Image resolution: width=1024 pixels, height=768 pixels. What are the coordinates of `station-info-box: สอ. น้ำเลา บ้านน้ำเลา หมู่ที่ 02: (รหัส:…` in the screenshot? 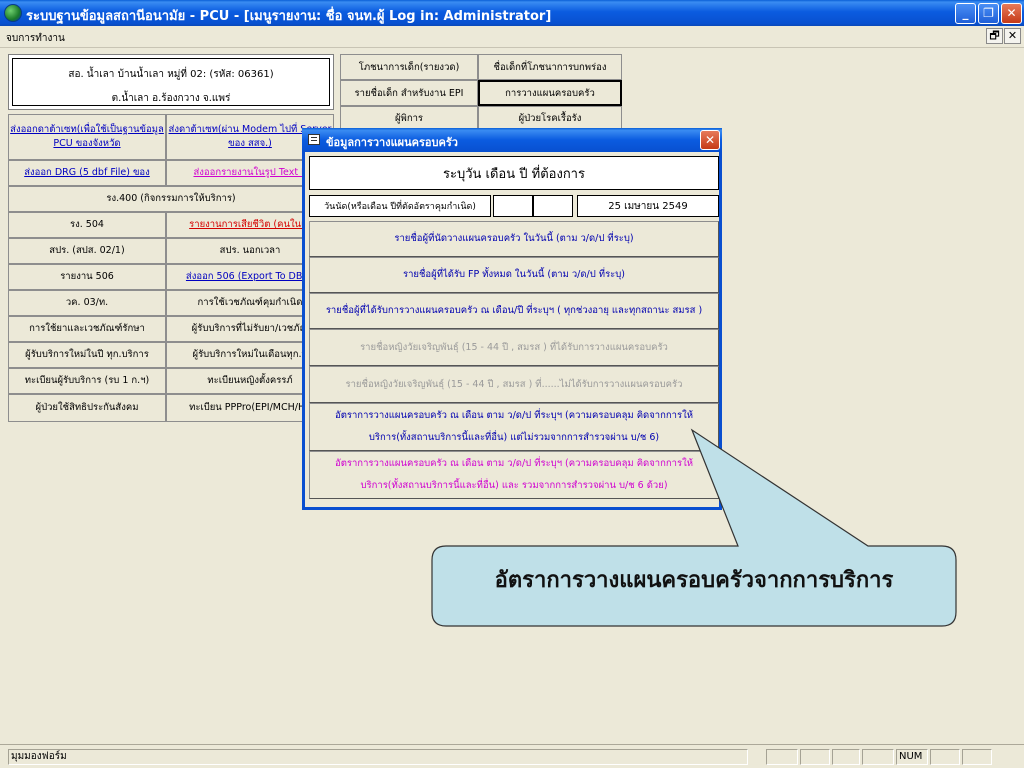 It's located at (171, 82).